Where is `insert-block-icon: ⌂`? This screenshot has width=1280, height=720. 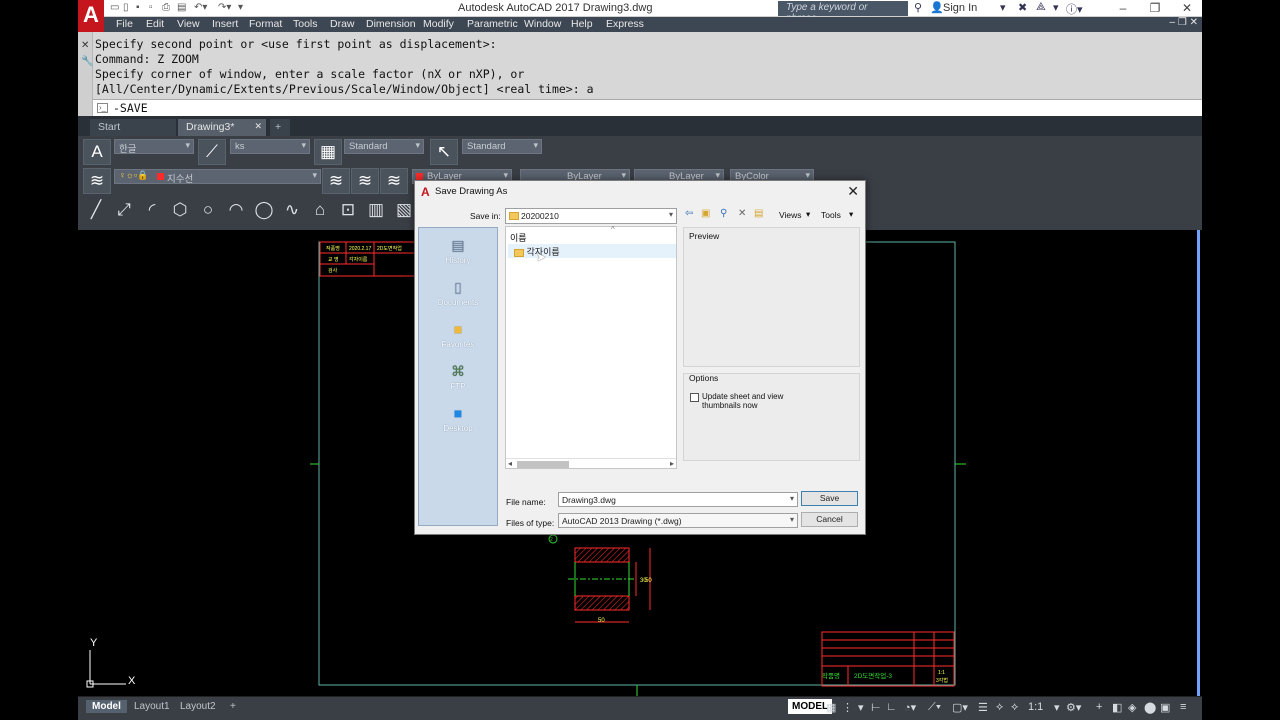
insert-block-icon: ⌂ is located at coordinates (320, 210).